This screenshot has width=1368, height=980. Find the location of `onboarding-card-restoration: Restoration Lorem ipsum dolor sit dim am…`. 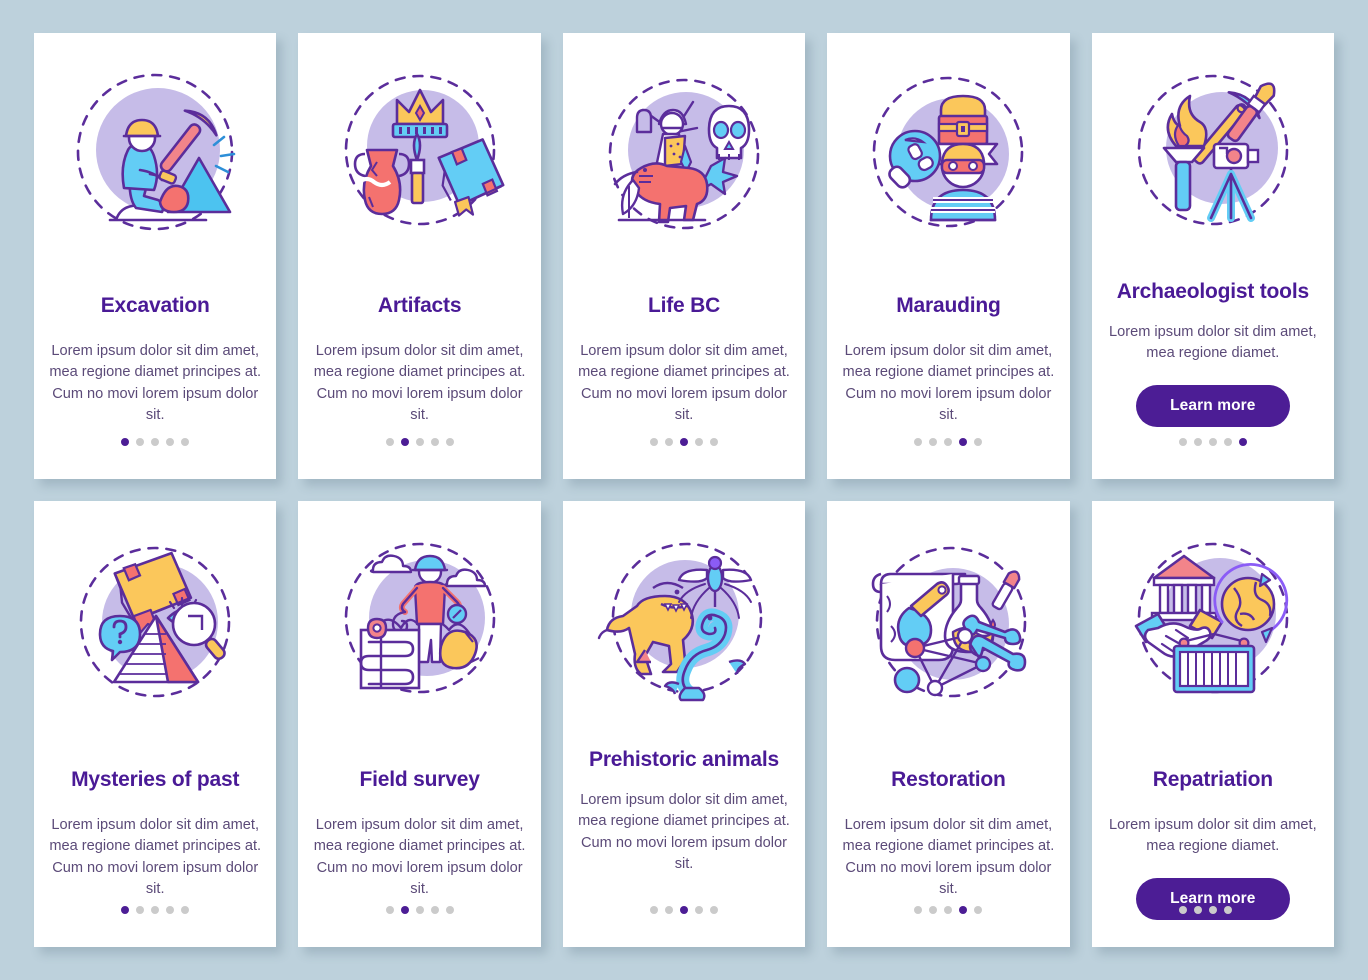

onboarding-card-restoration: Restoration Lorem ipsum dolor sit dim am… is located at coordinates (948, 724).